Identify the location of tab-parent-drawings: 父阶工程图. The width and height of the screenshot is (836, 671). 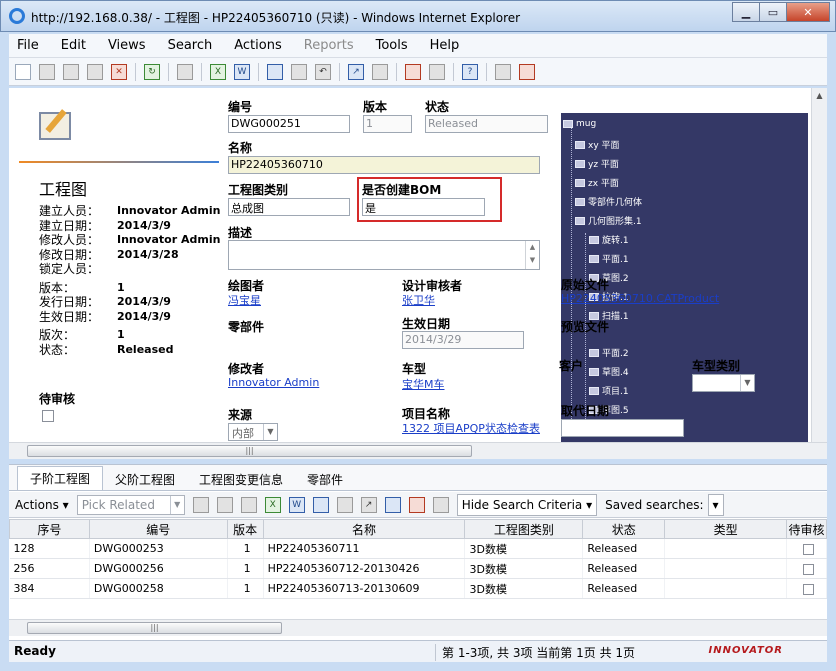
(145, 480).